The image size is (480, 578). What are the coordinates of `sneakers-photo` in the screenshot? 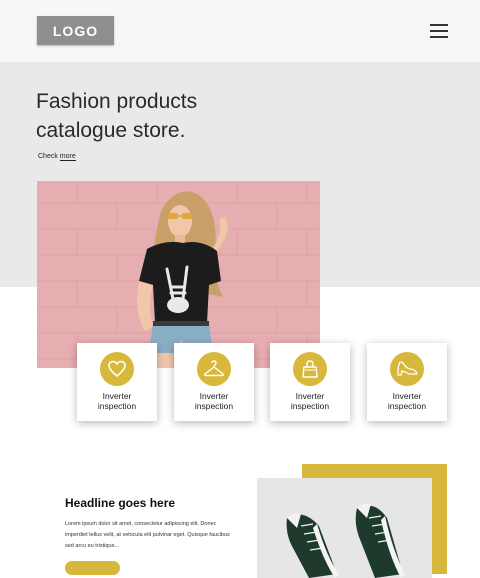 It's located at (344, 528).